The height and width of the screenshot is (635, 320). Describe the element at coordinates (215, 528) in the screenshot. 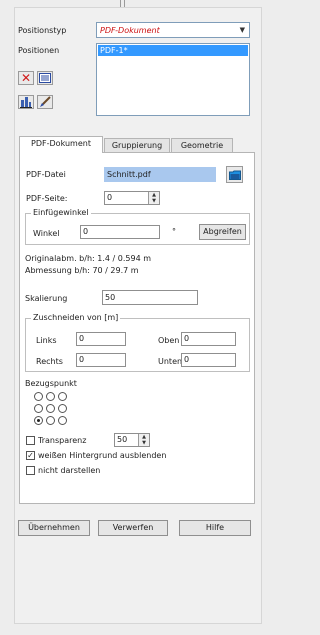

I see `hilfe-button: Hilfe` at that location.